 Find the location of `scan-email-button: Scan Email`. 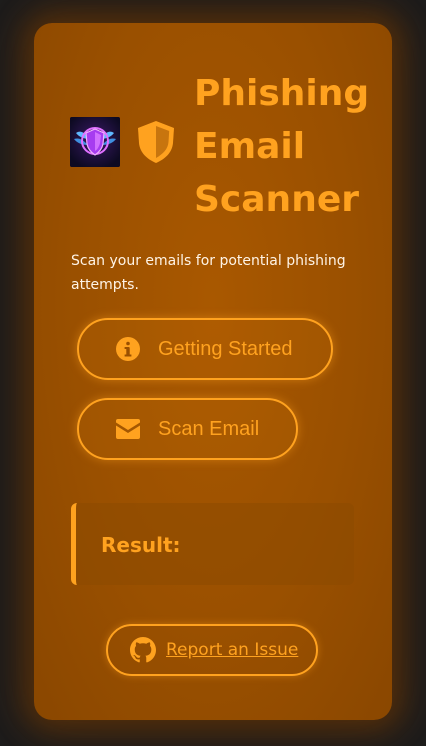

scan-email-button: Scan Email is located at coordinates (187, 429).